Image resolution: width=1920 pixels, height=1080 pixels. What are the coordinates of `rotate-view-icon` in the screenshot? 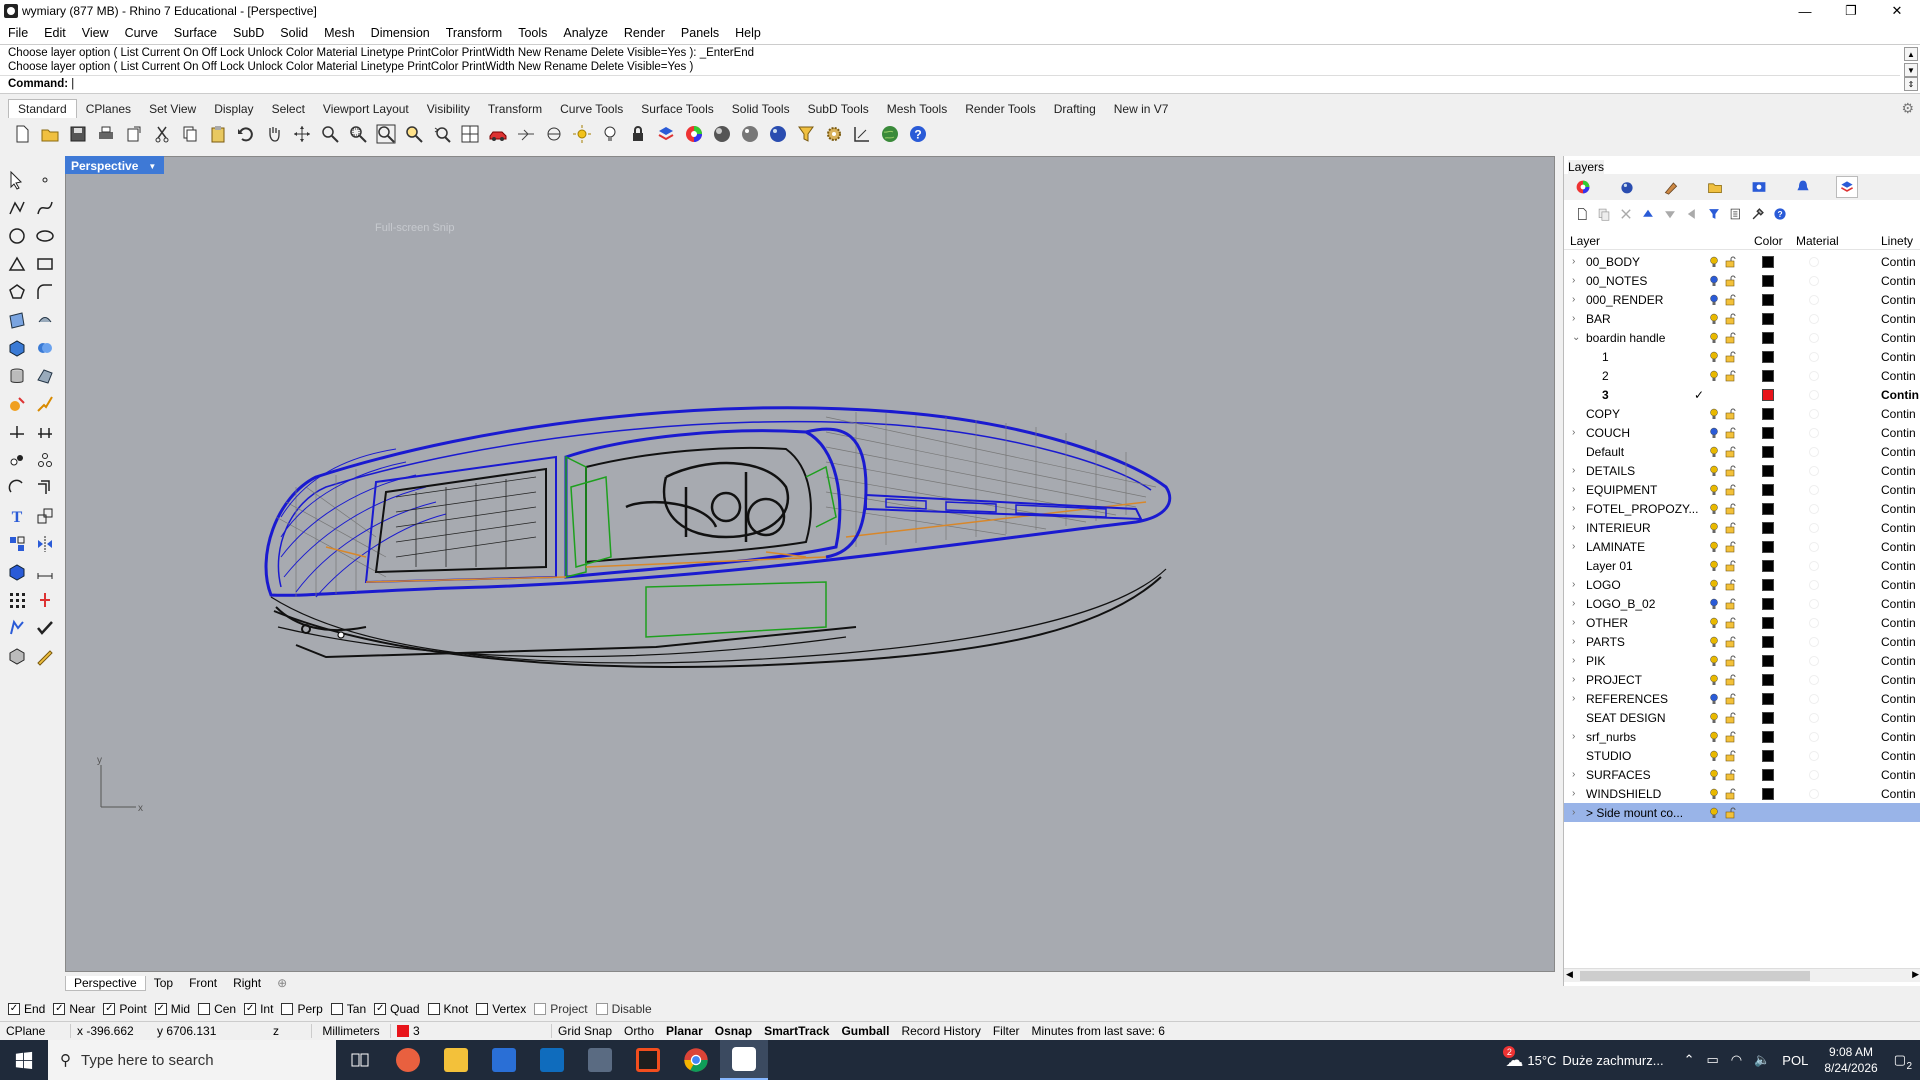 It's located at (302, 134).